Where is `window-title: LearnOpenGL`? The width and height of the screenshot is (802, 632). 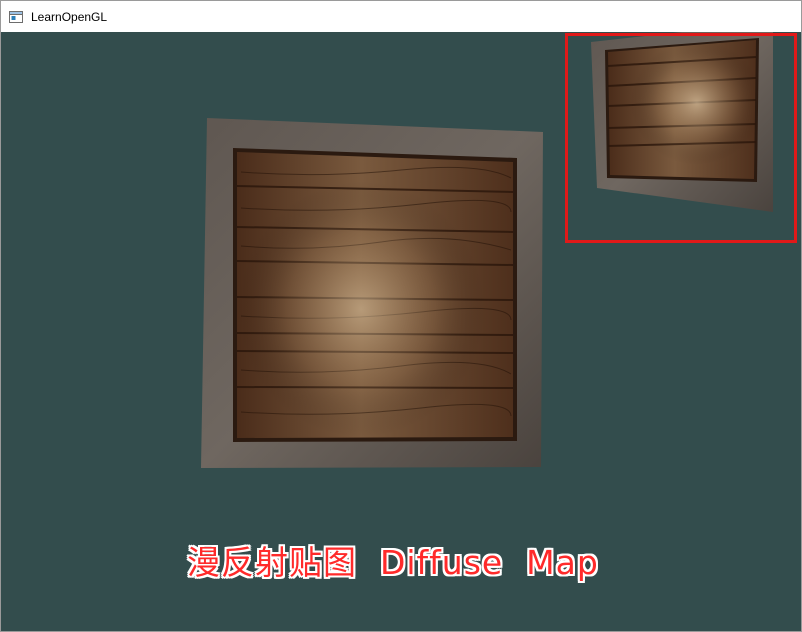
window-title: LearnOpenGL is located at coordinates (69, 16).